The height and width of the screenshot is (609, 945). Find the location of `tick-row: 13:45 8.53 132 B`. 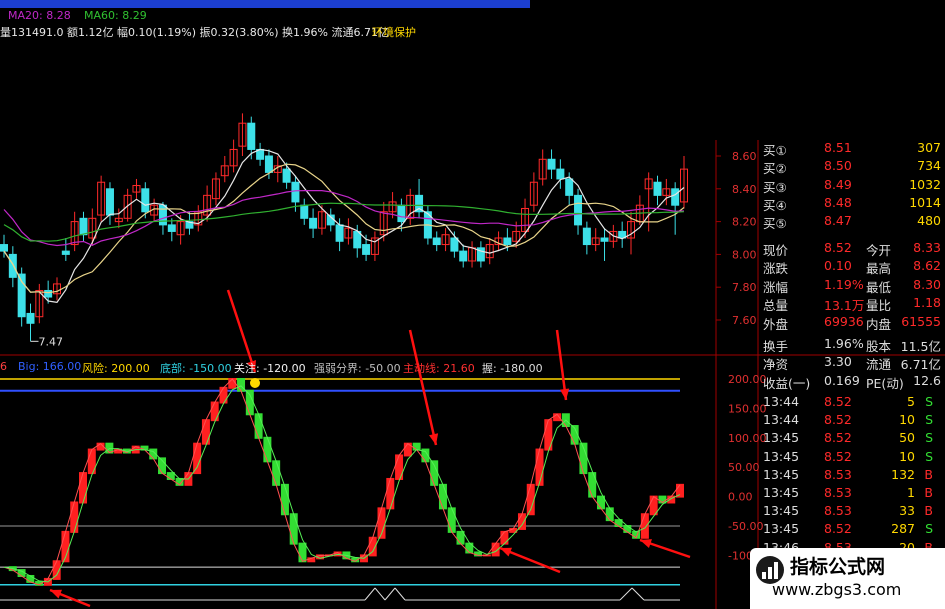

tick-row: 13:45 8.53 132 B is located at coordinates (851, 475).